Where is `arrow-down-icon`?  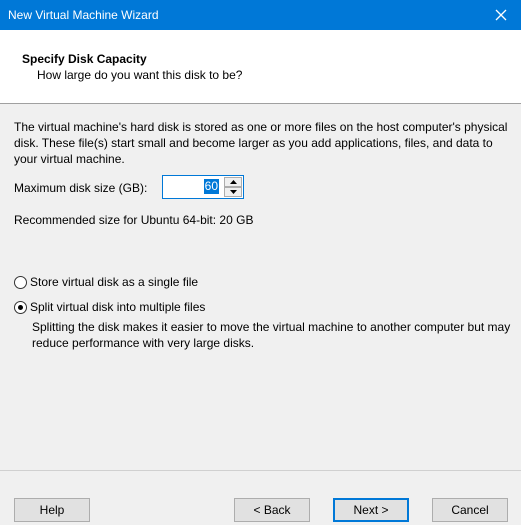 arrow-down-icon is located at coordinates (233, 192).